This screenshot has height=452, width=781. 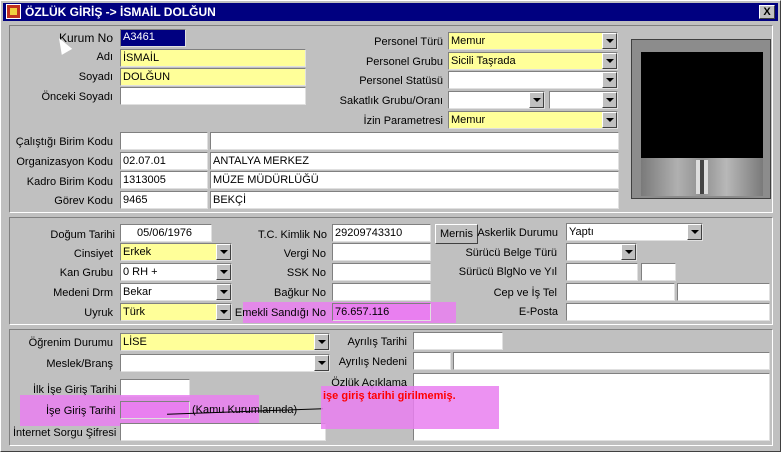 I want to click on ayrilis-nedeni-label: Ayrılış Nedeni, so click(x=372, y=362).